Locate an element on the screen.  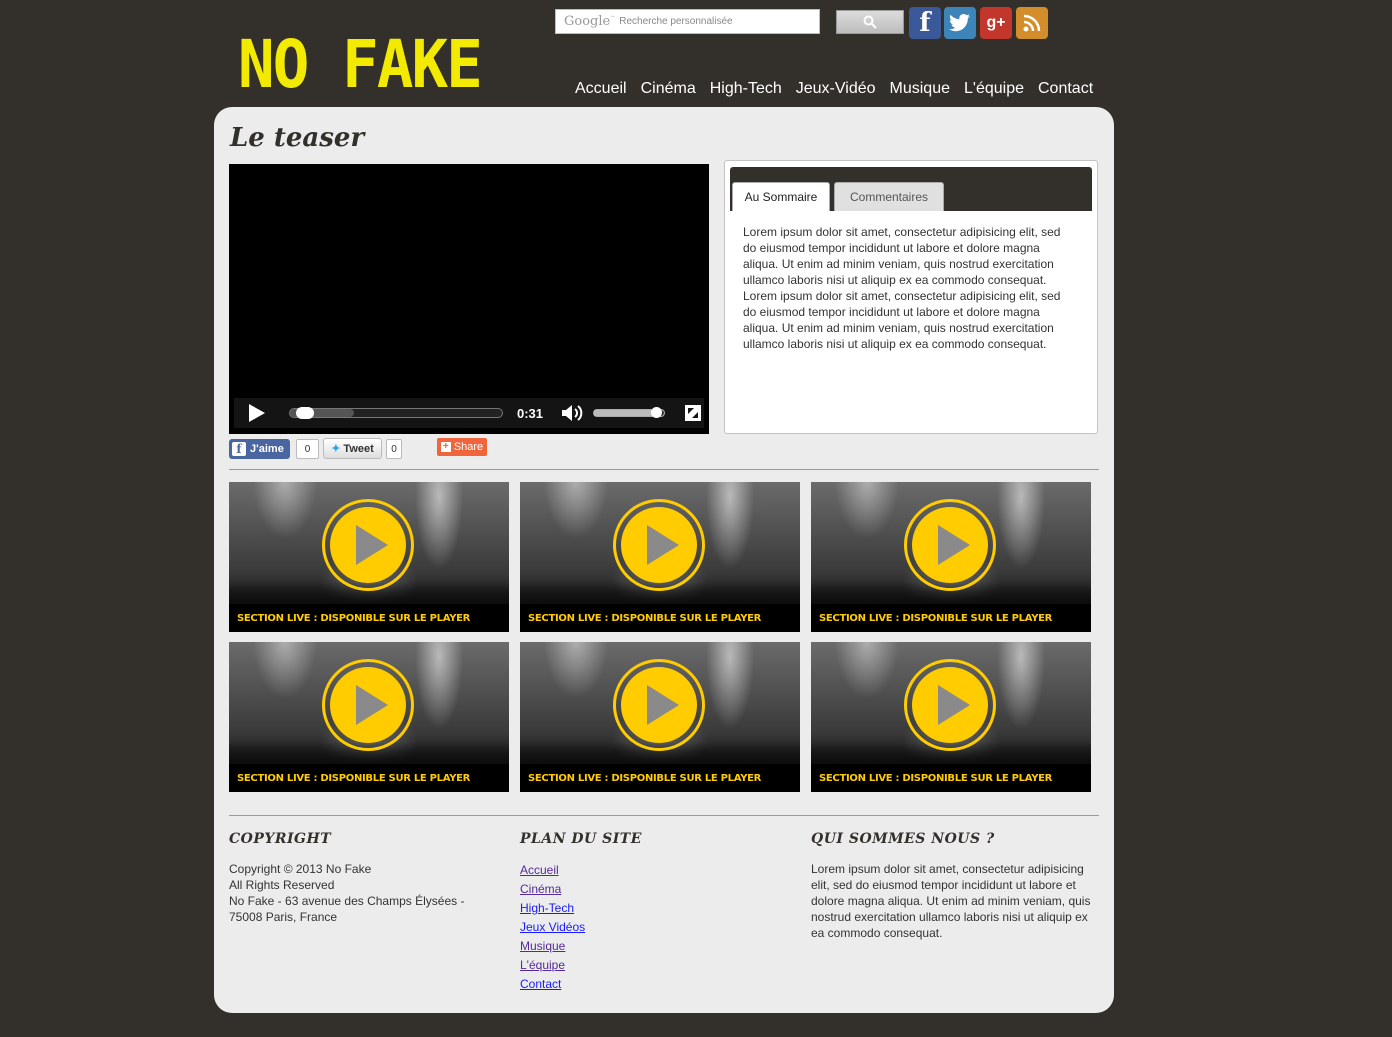
progress-knob is located at coordinates (305, 413).